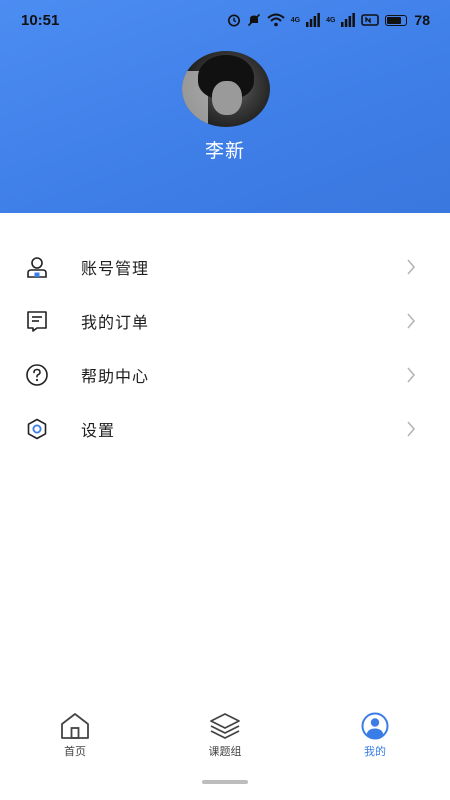  I want to click on home-indicator, so click(225, 782).